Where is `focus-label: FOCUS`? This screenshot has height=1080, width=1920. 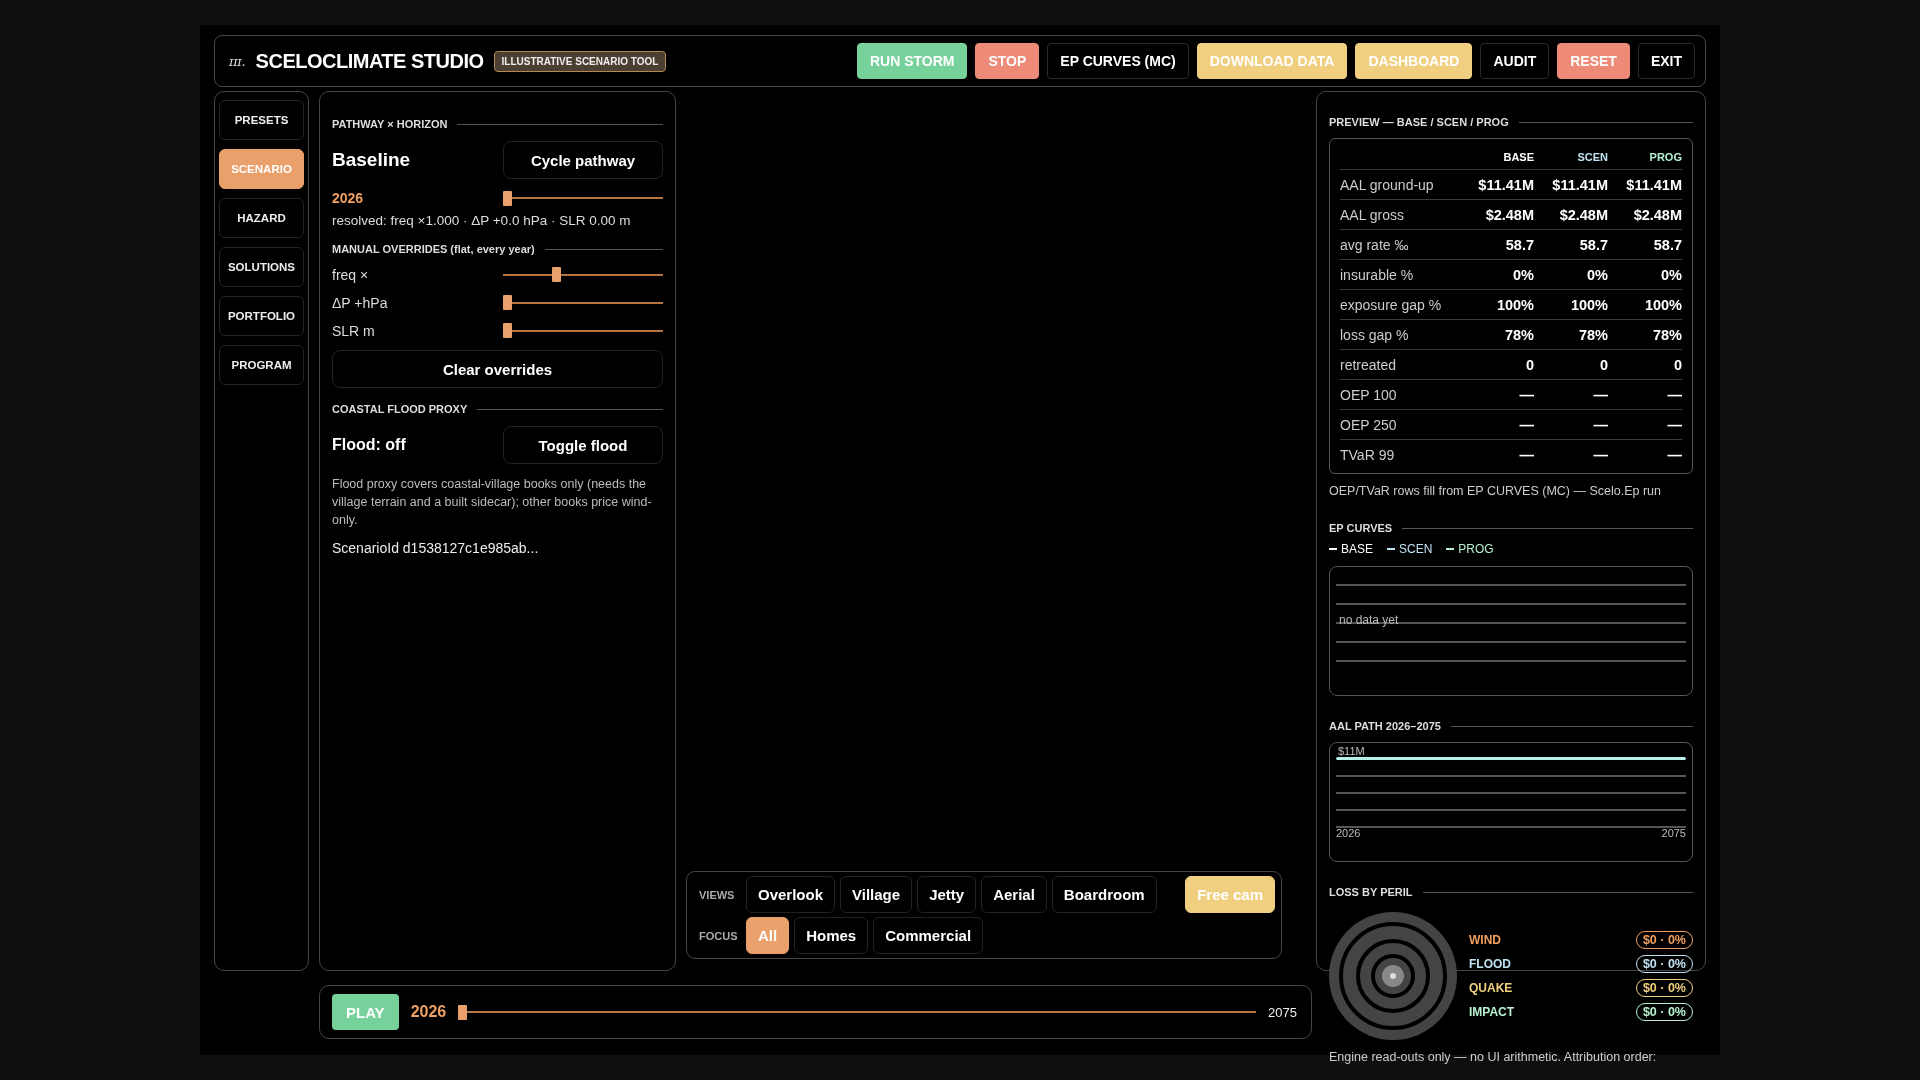 focus-label: FOCUS is located at coordinates (719, 935).